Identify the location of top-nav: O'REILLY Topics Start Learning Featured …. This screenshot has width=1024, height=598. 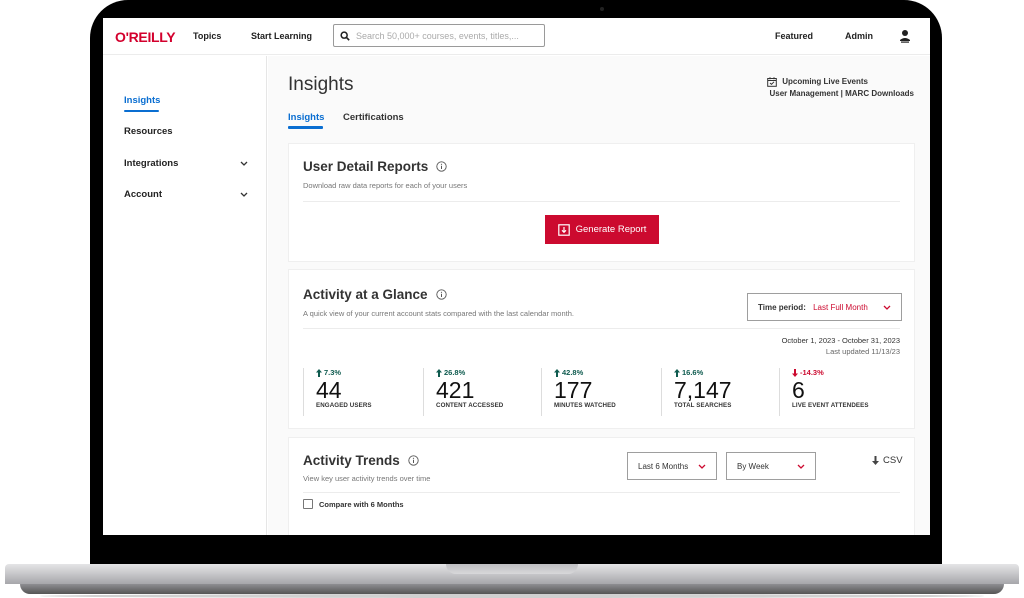
(516, 36).